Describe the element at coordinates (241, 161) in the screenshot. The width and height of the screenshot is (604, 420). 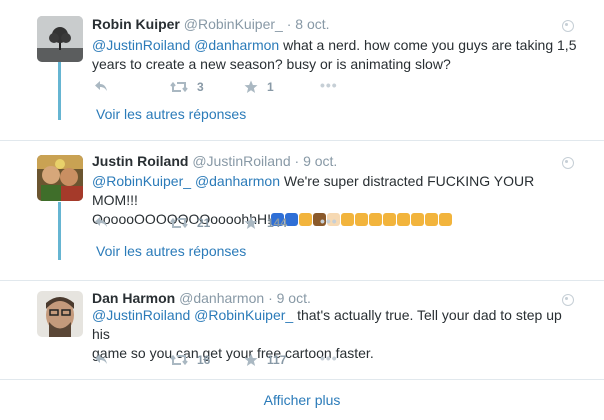
I see `username: @JustinRoiland` at that location.